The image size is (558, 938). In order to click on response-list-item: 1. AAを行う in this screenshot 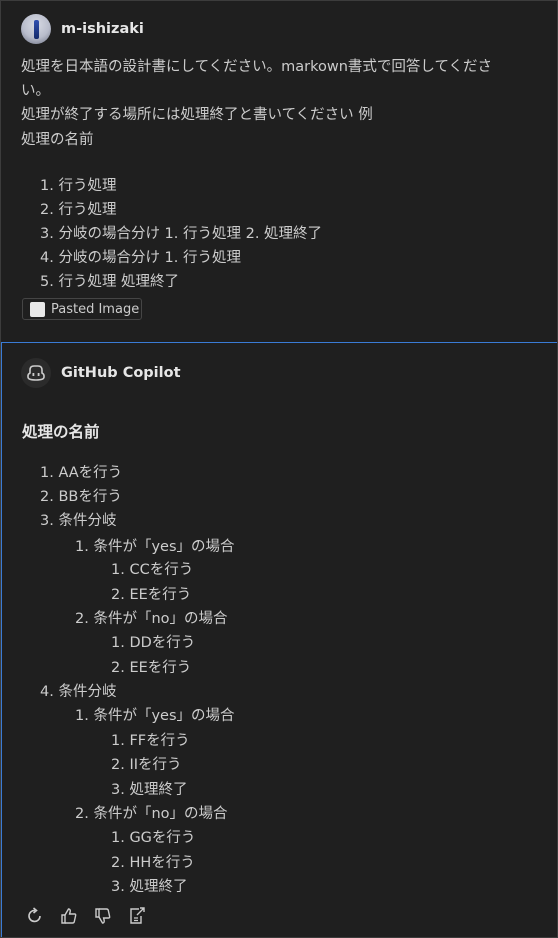, I will do `click(81, 473)`.